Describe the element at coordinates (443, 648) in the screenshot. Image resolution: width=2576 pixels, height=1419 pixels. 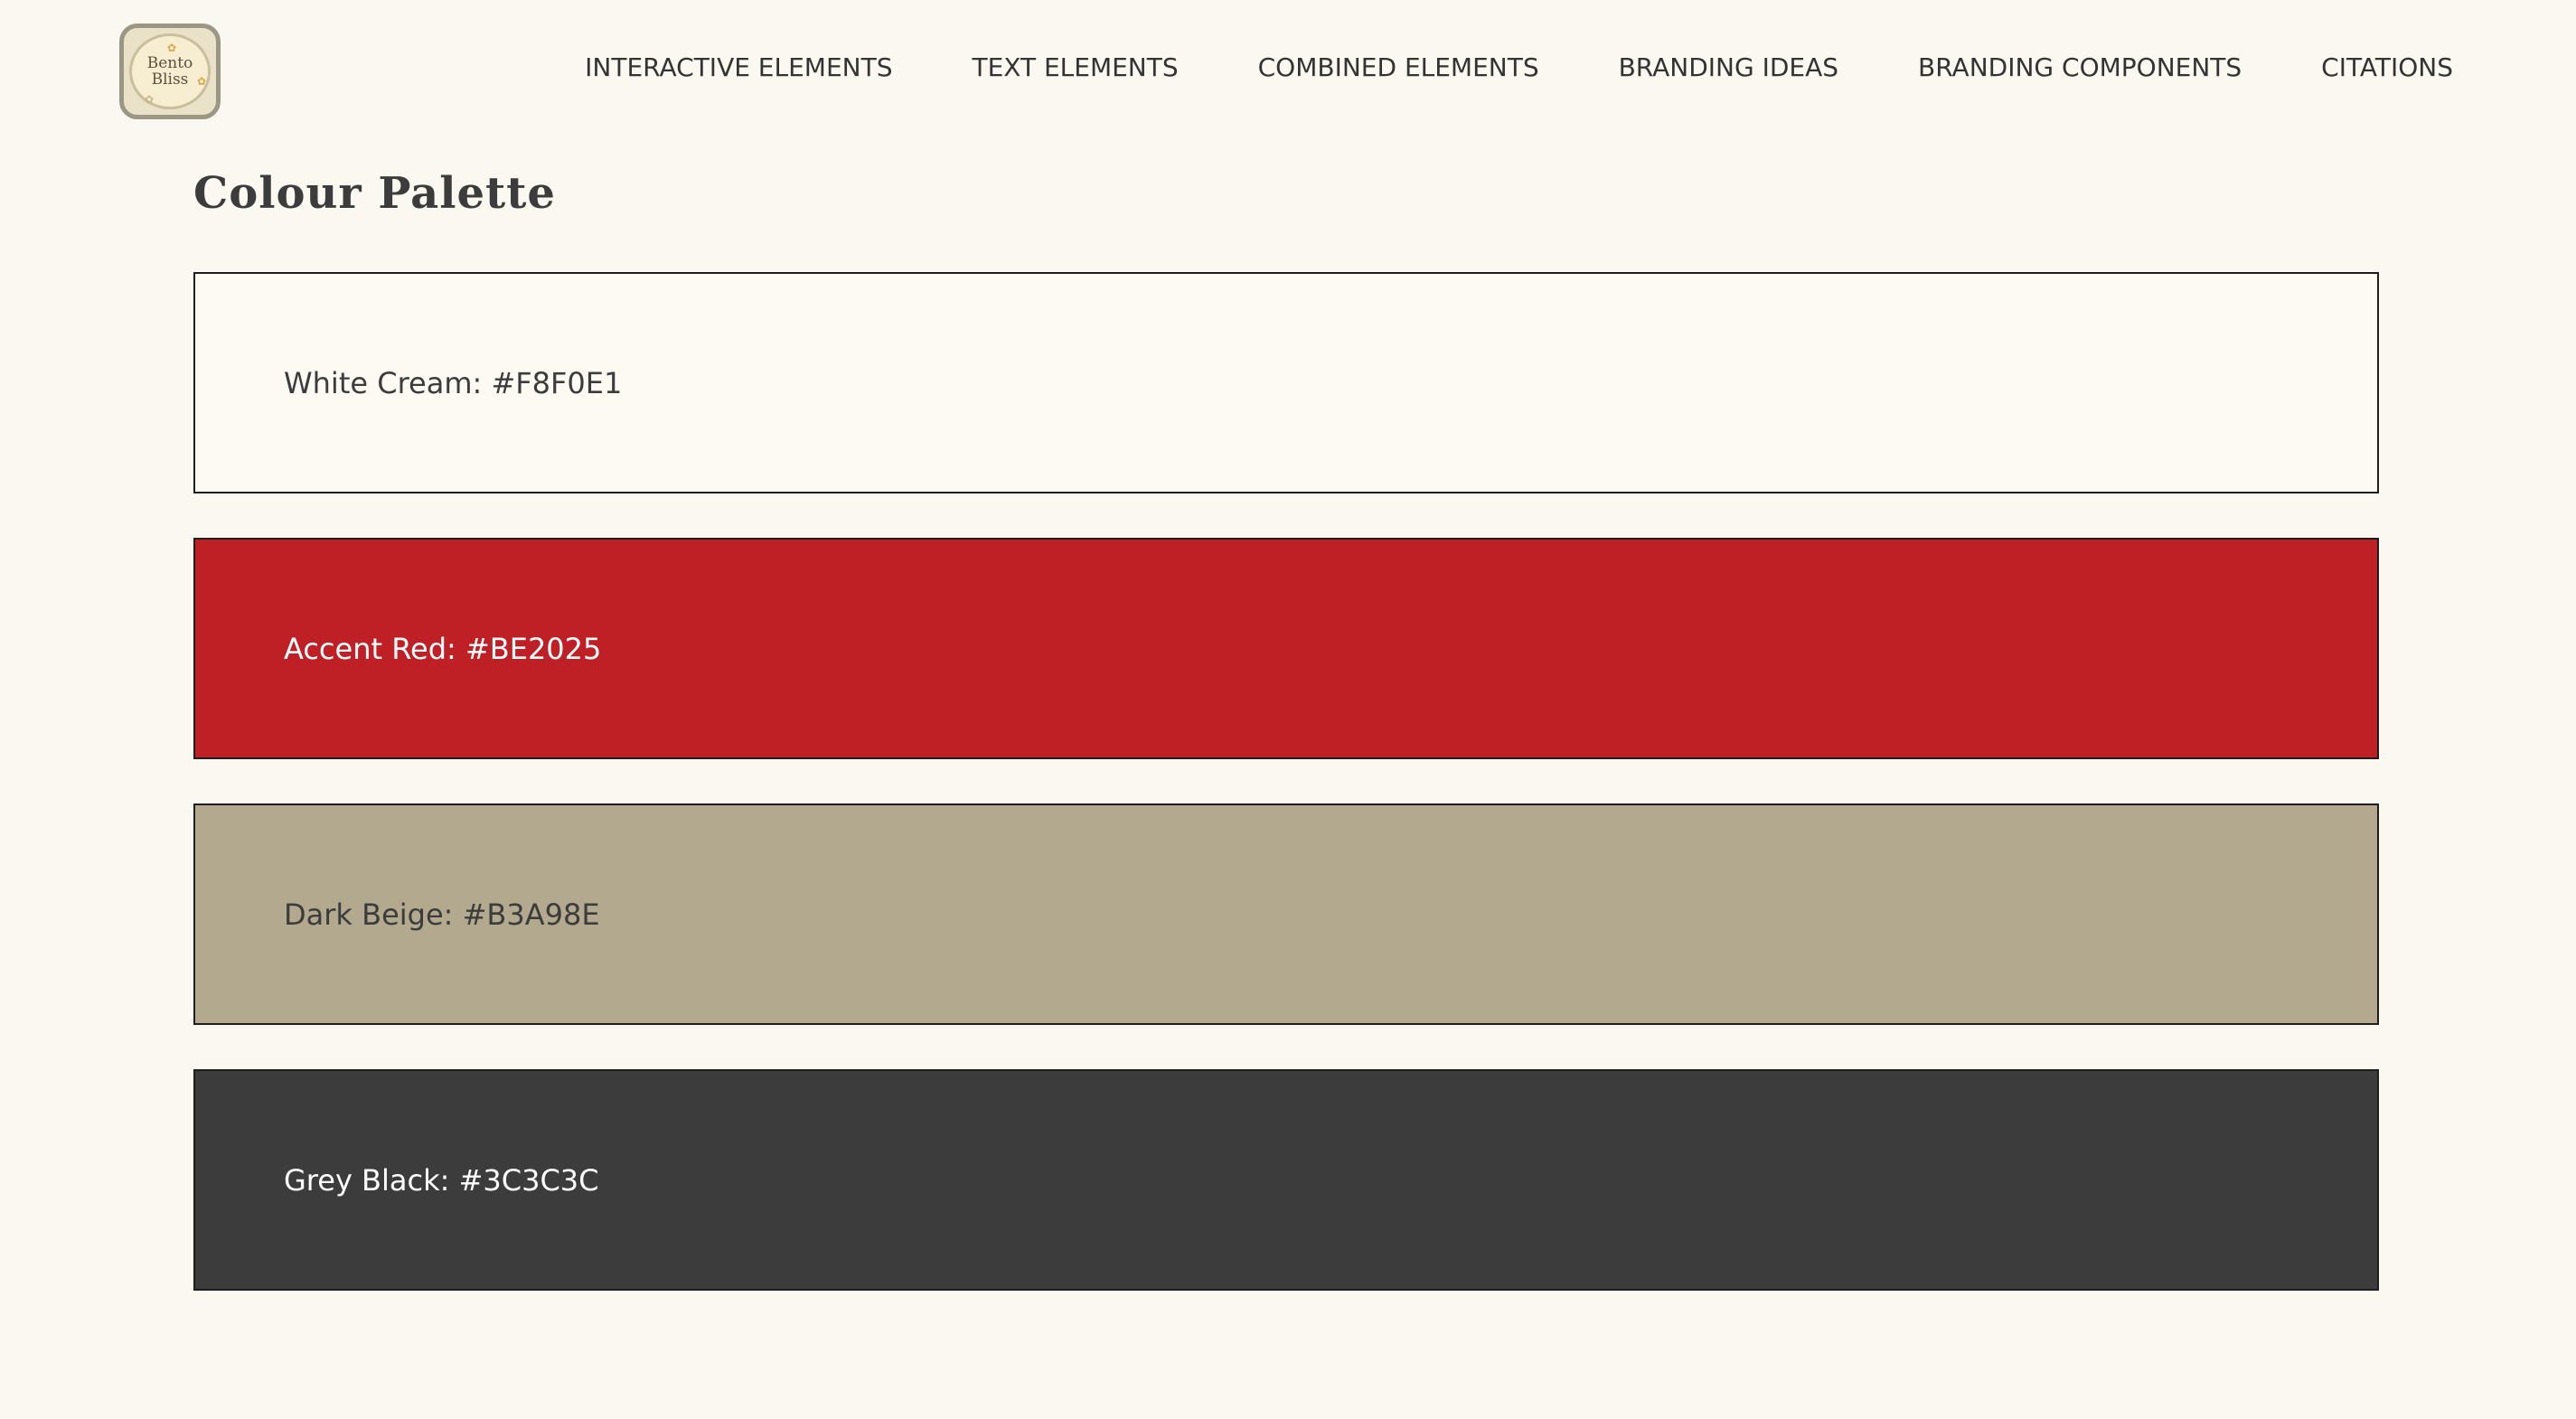
I see `swatch-label: Accent Red: #BE2025` at that location.